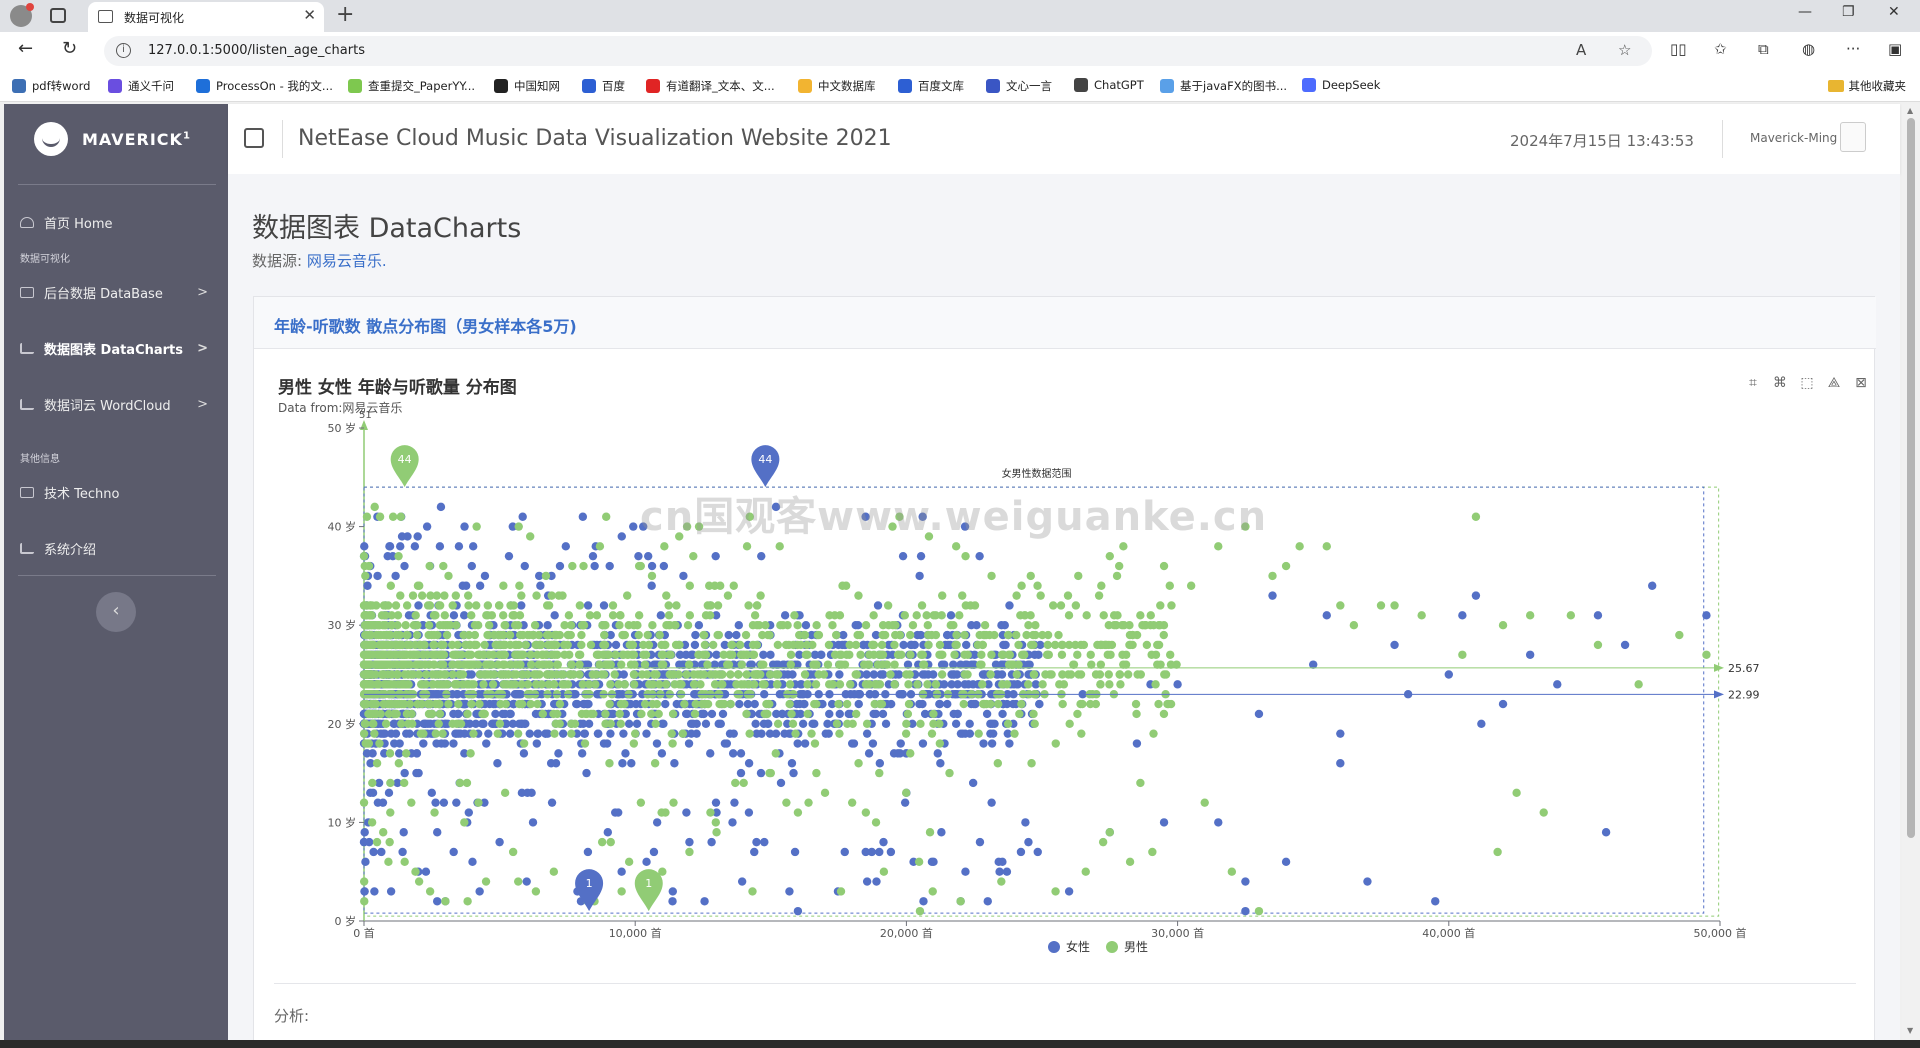 This screenshot has width=1920, height=1048. What do you see at coordinates (1866, 86) in the screenshot?
I see `other-bookmarks: 其他收藏夹` at bounding box center [1866, 86].